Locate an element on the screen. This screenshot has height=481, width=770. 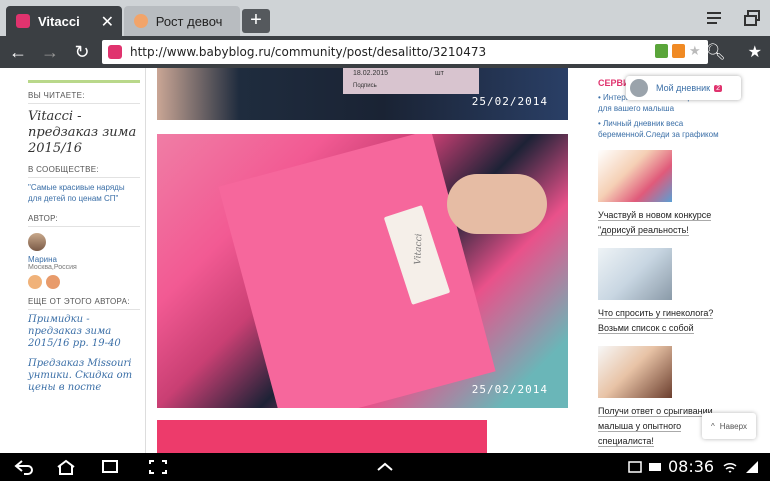
restore-window-icon is located at coordinates (752, 18).